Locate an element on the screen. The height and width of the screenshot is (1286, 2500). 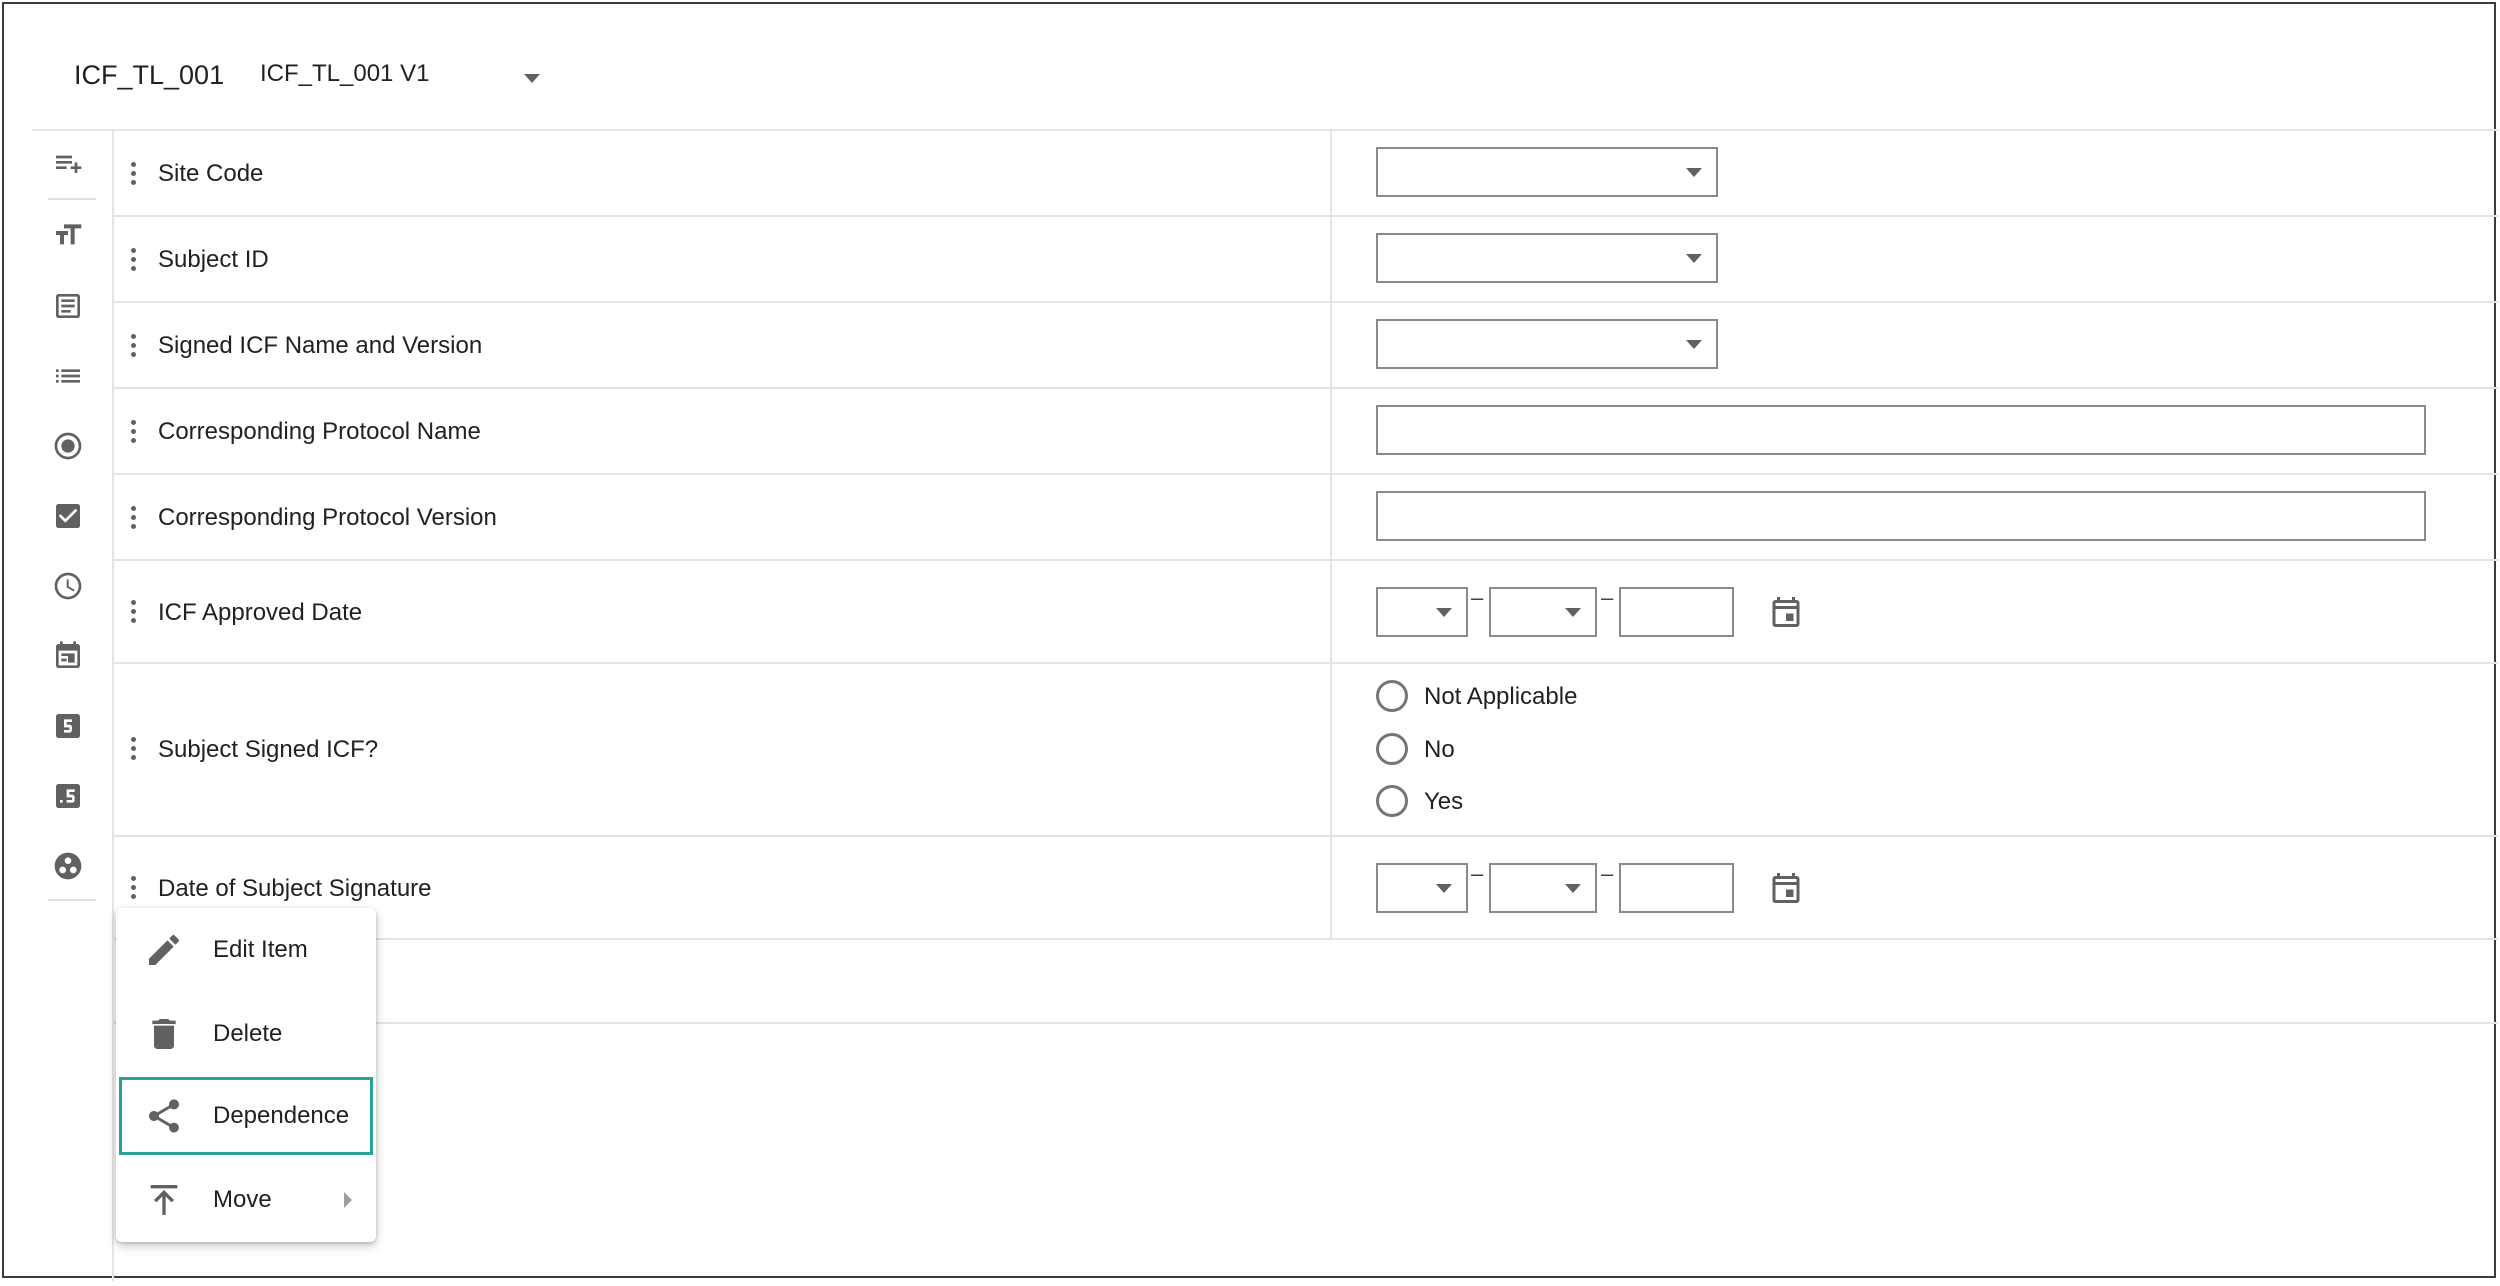
share-icon is located at coordinates (164, 1116).